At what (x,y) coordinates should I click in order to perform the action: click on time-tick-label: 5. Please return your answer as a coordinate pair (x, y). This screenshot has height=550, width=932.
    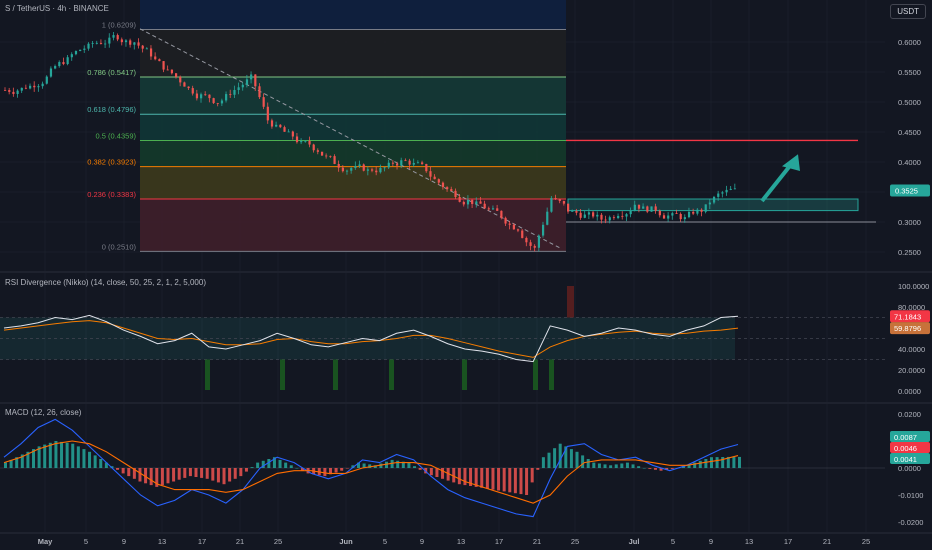
    Looking at the image, I should click on (385, 541).